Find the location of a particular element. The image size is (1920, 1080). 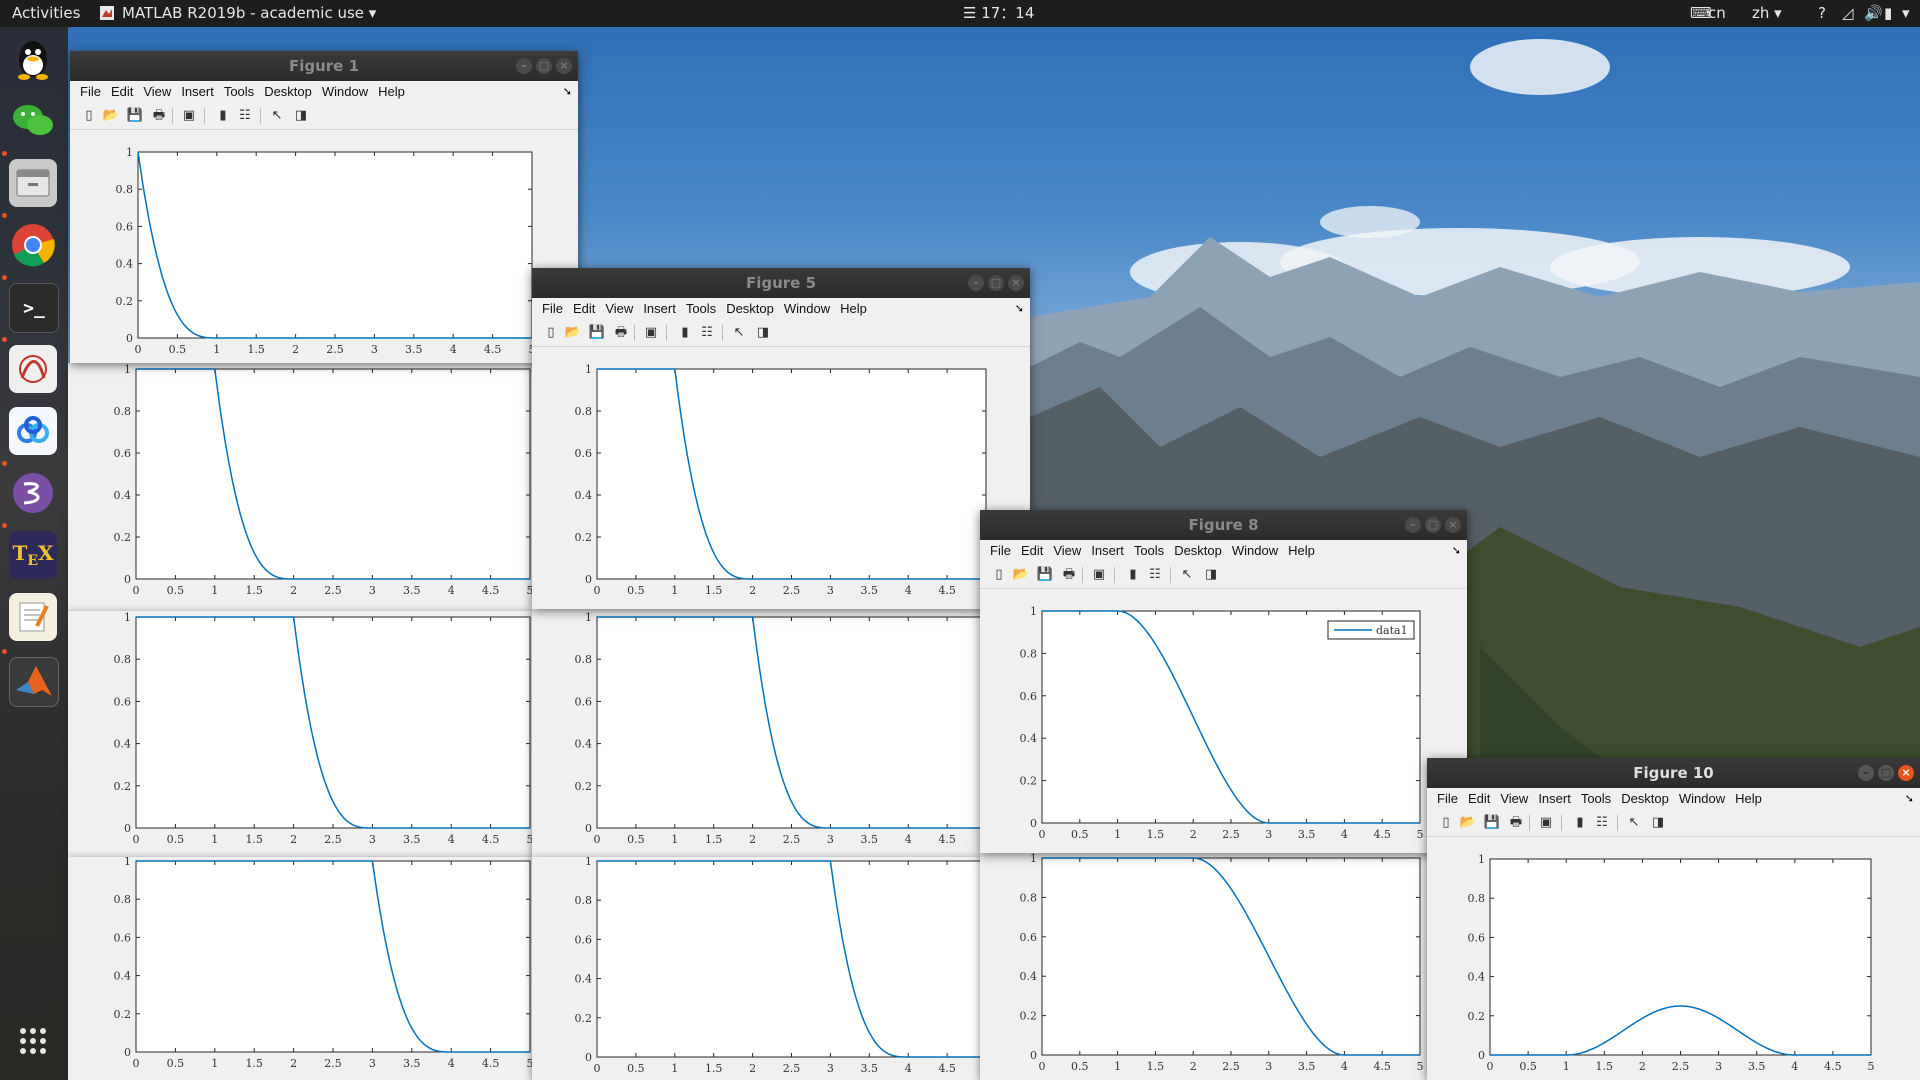

battery-icon: ▮ is located at coordinates (1888, 13).